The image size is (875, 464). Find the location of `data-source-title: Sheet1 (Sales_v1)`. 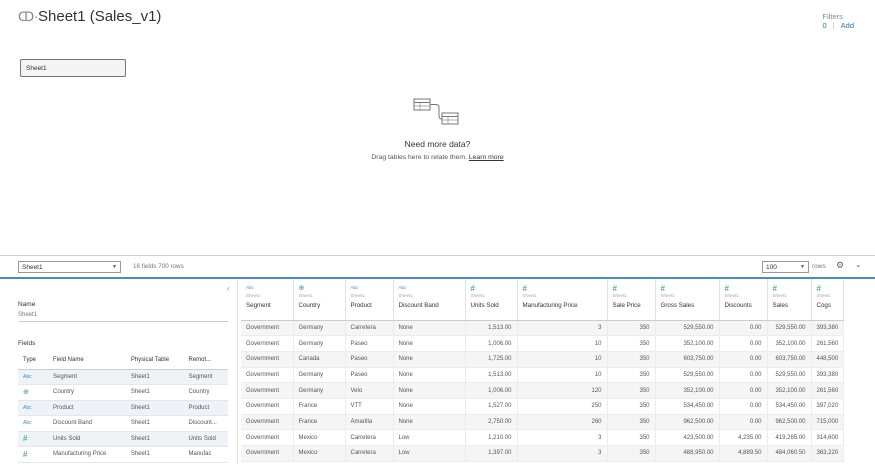

data-source-title: Sheet1 (Sales_v1) is located at coordinates (99, 16).